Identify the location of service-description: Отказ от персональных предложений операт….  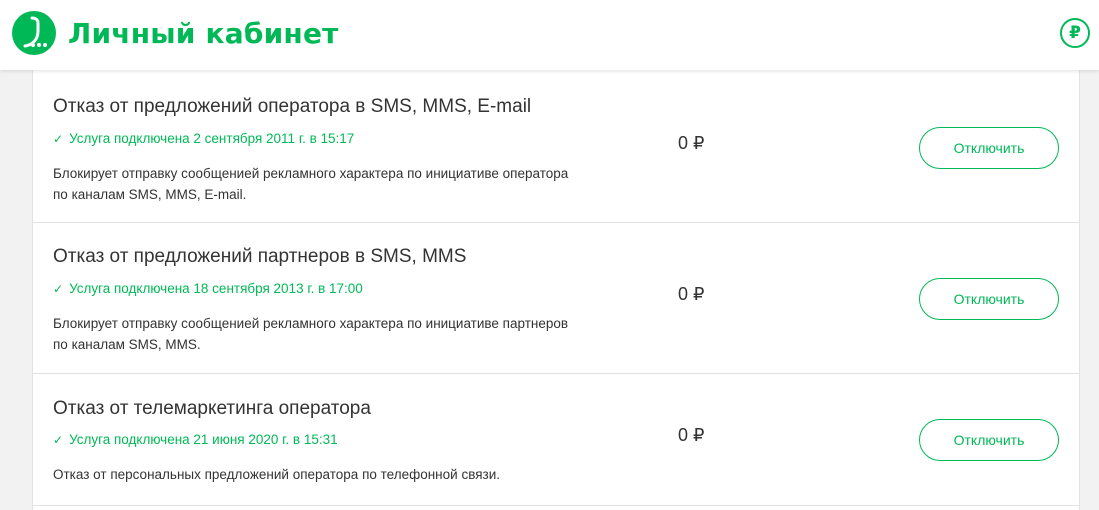
(277, 474).